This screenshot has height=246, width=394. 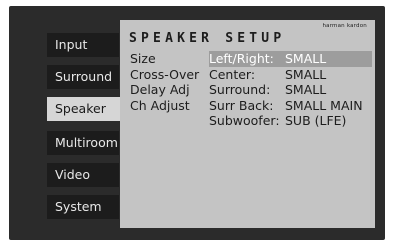 What do you see at coordinates (164, 59) in the screenshot?
I see `menu-item-size: Size` at bounding box center [164, 59].